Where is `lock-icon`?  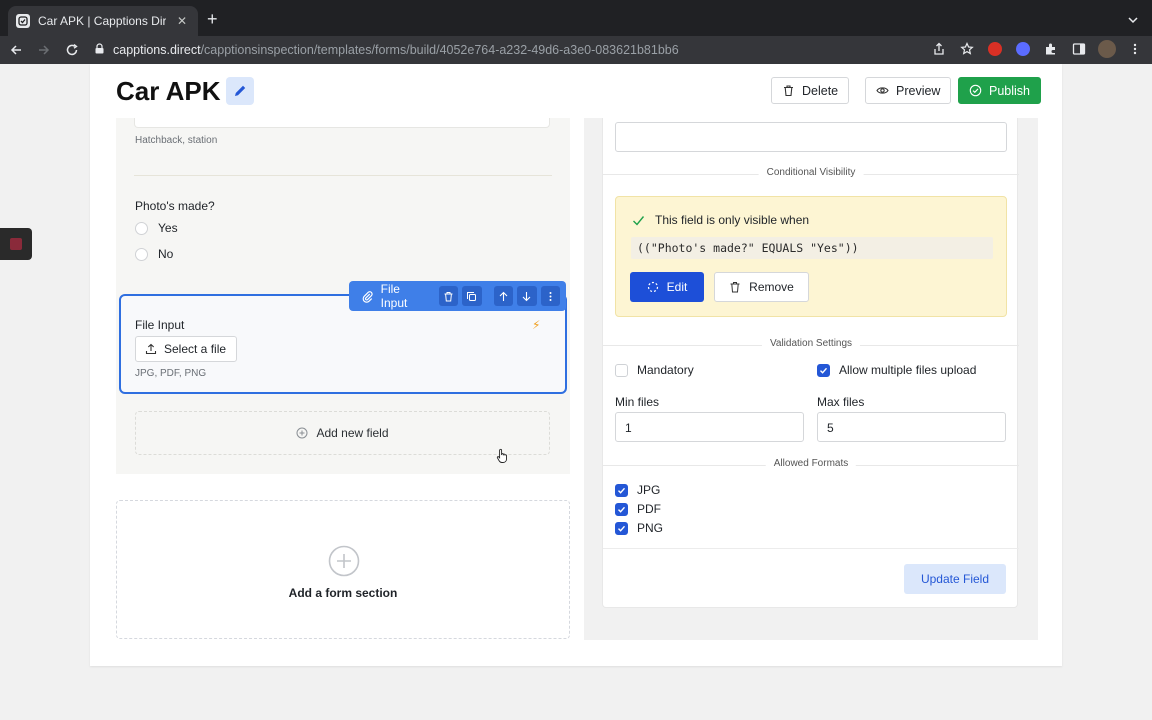 lock-icon is located at coordinates (99, 50).